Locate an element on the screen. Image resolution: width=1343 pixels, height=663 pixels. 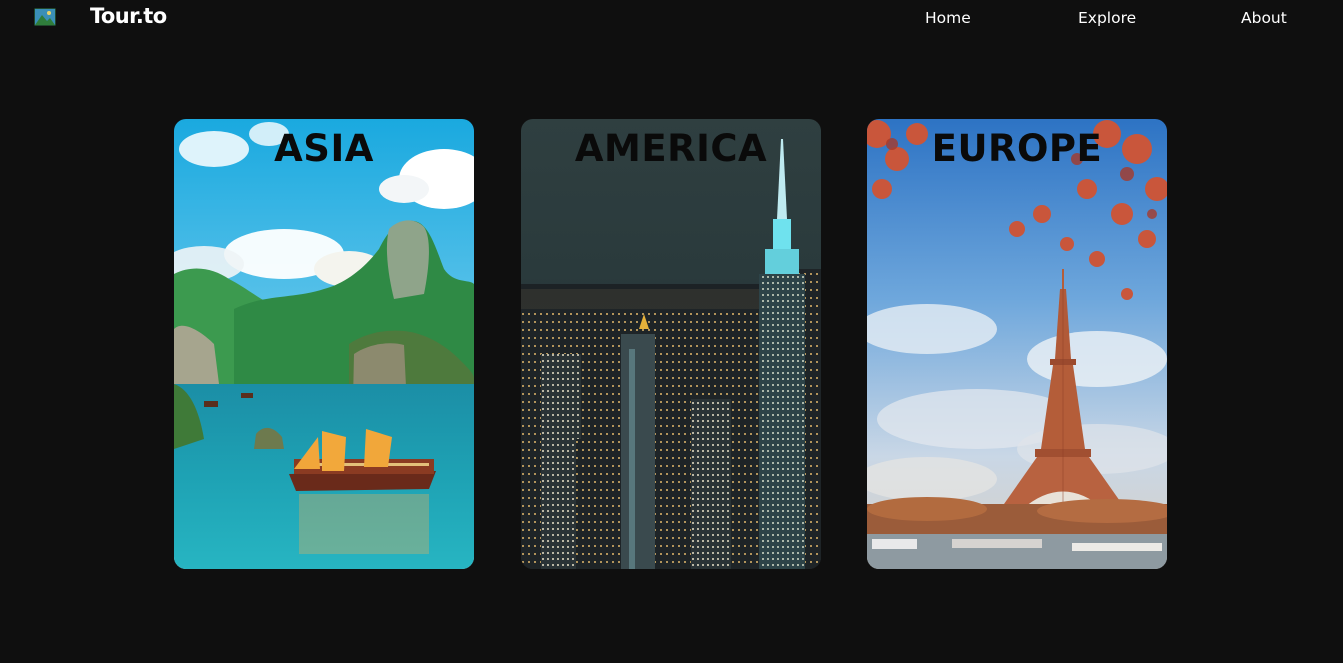
card-title: EUROPE is located at coordinates (1017, 148).